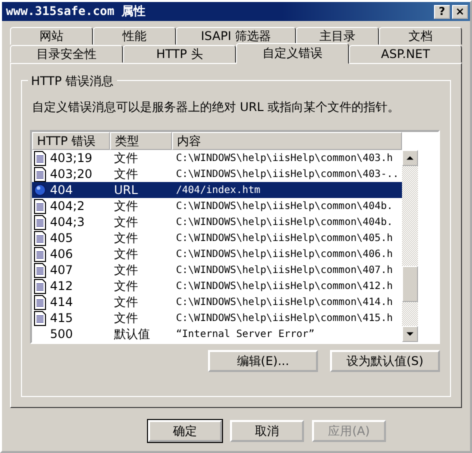  What do you see at coordinates (61, 238) in the screenshot?
I see `error-code: 405` at bounding box center [61, 238].